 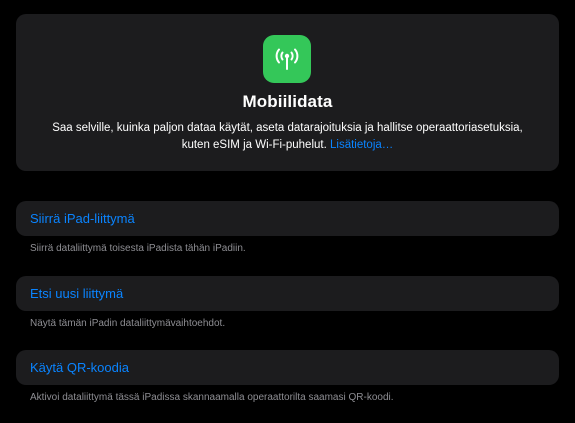 I want to click on find-new-plan-button: Etsi uusi liittymä, so click(x=287, y=293).